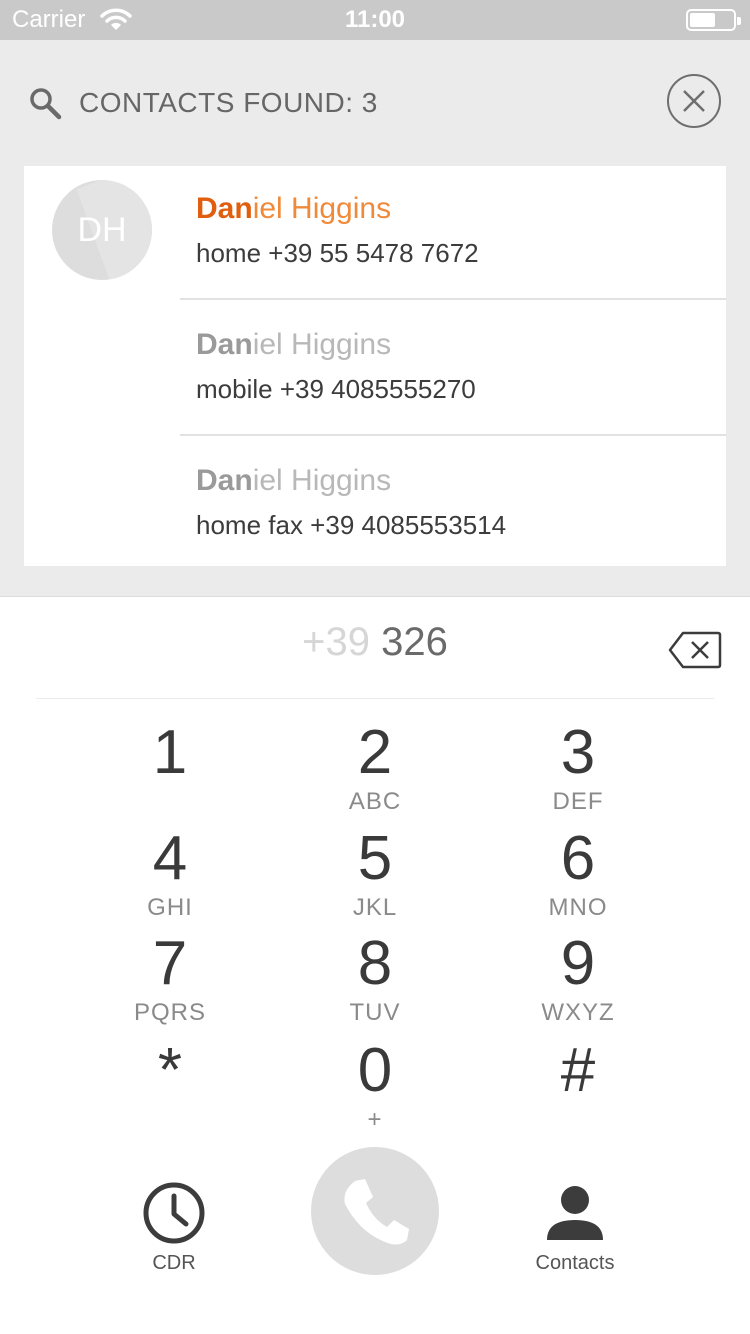 This screenshot has height=1334, width=750. Describe the element at coordinates (174, 1213) in the screenshot. I see `clock-icon` at that location.